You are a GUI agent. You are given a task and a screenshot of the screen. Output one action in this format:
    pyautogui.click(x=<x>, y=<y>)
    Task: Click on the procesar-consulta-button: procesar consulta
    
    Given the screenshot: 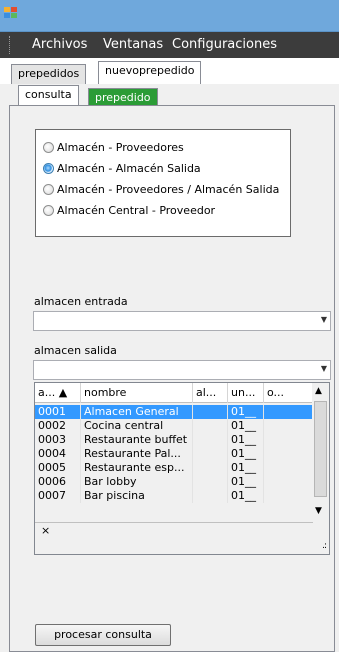 What is the action you would take?
    pyautogui.click(x=103, y=635)
    